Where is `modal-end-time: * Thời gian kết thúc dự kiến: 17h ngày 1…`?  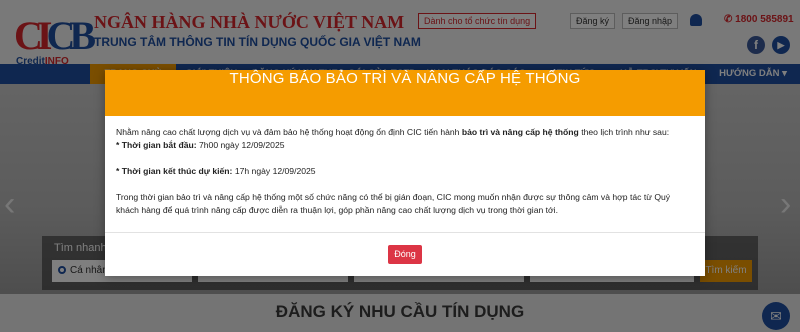 modal-end-time: * Thời gian kết thúc dự kiến: 17h ngày 1… is located at coordinates (216, 171).